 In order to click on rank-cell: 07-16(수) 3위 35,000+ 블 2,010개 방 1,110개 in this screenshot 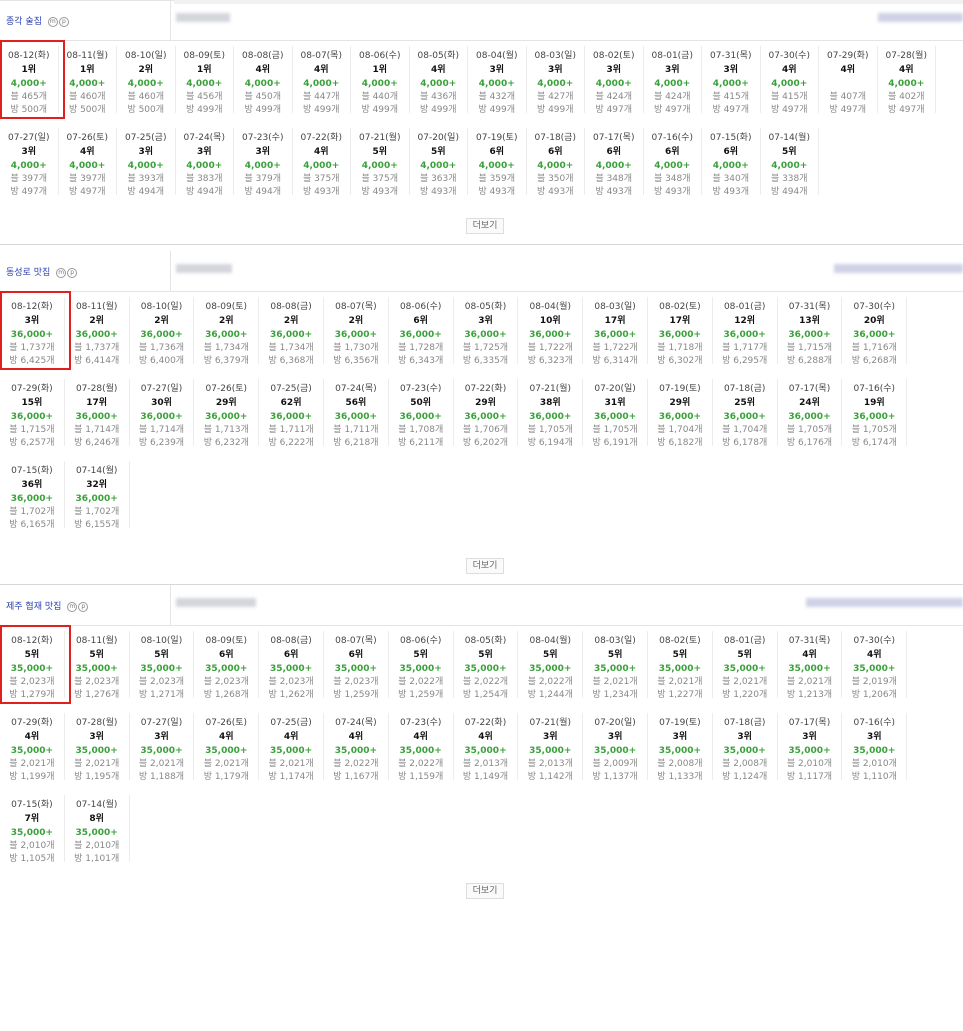, I will do `click(875, 747)`.